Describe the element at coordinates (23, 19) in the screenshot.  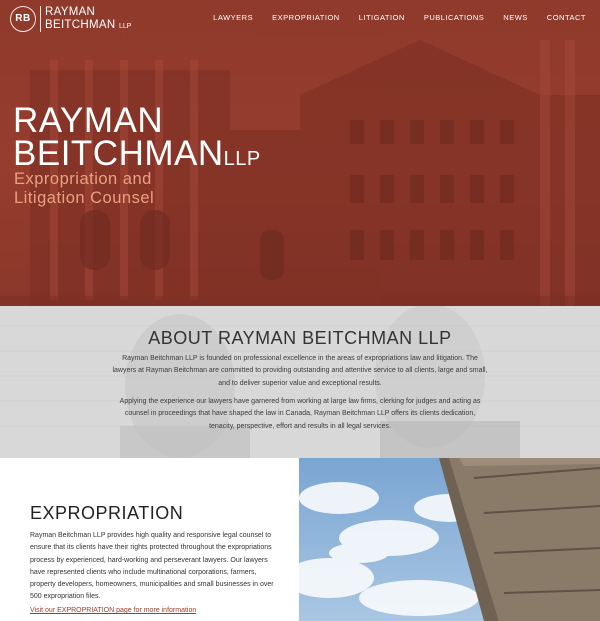
I see `logo-mark: RB` at that location.